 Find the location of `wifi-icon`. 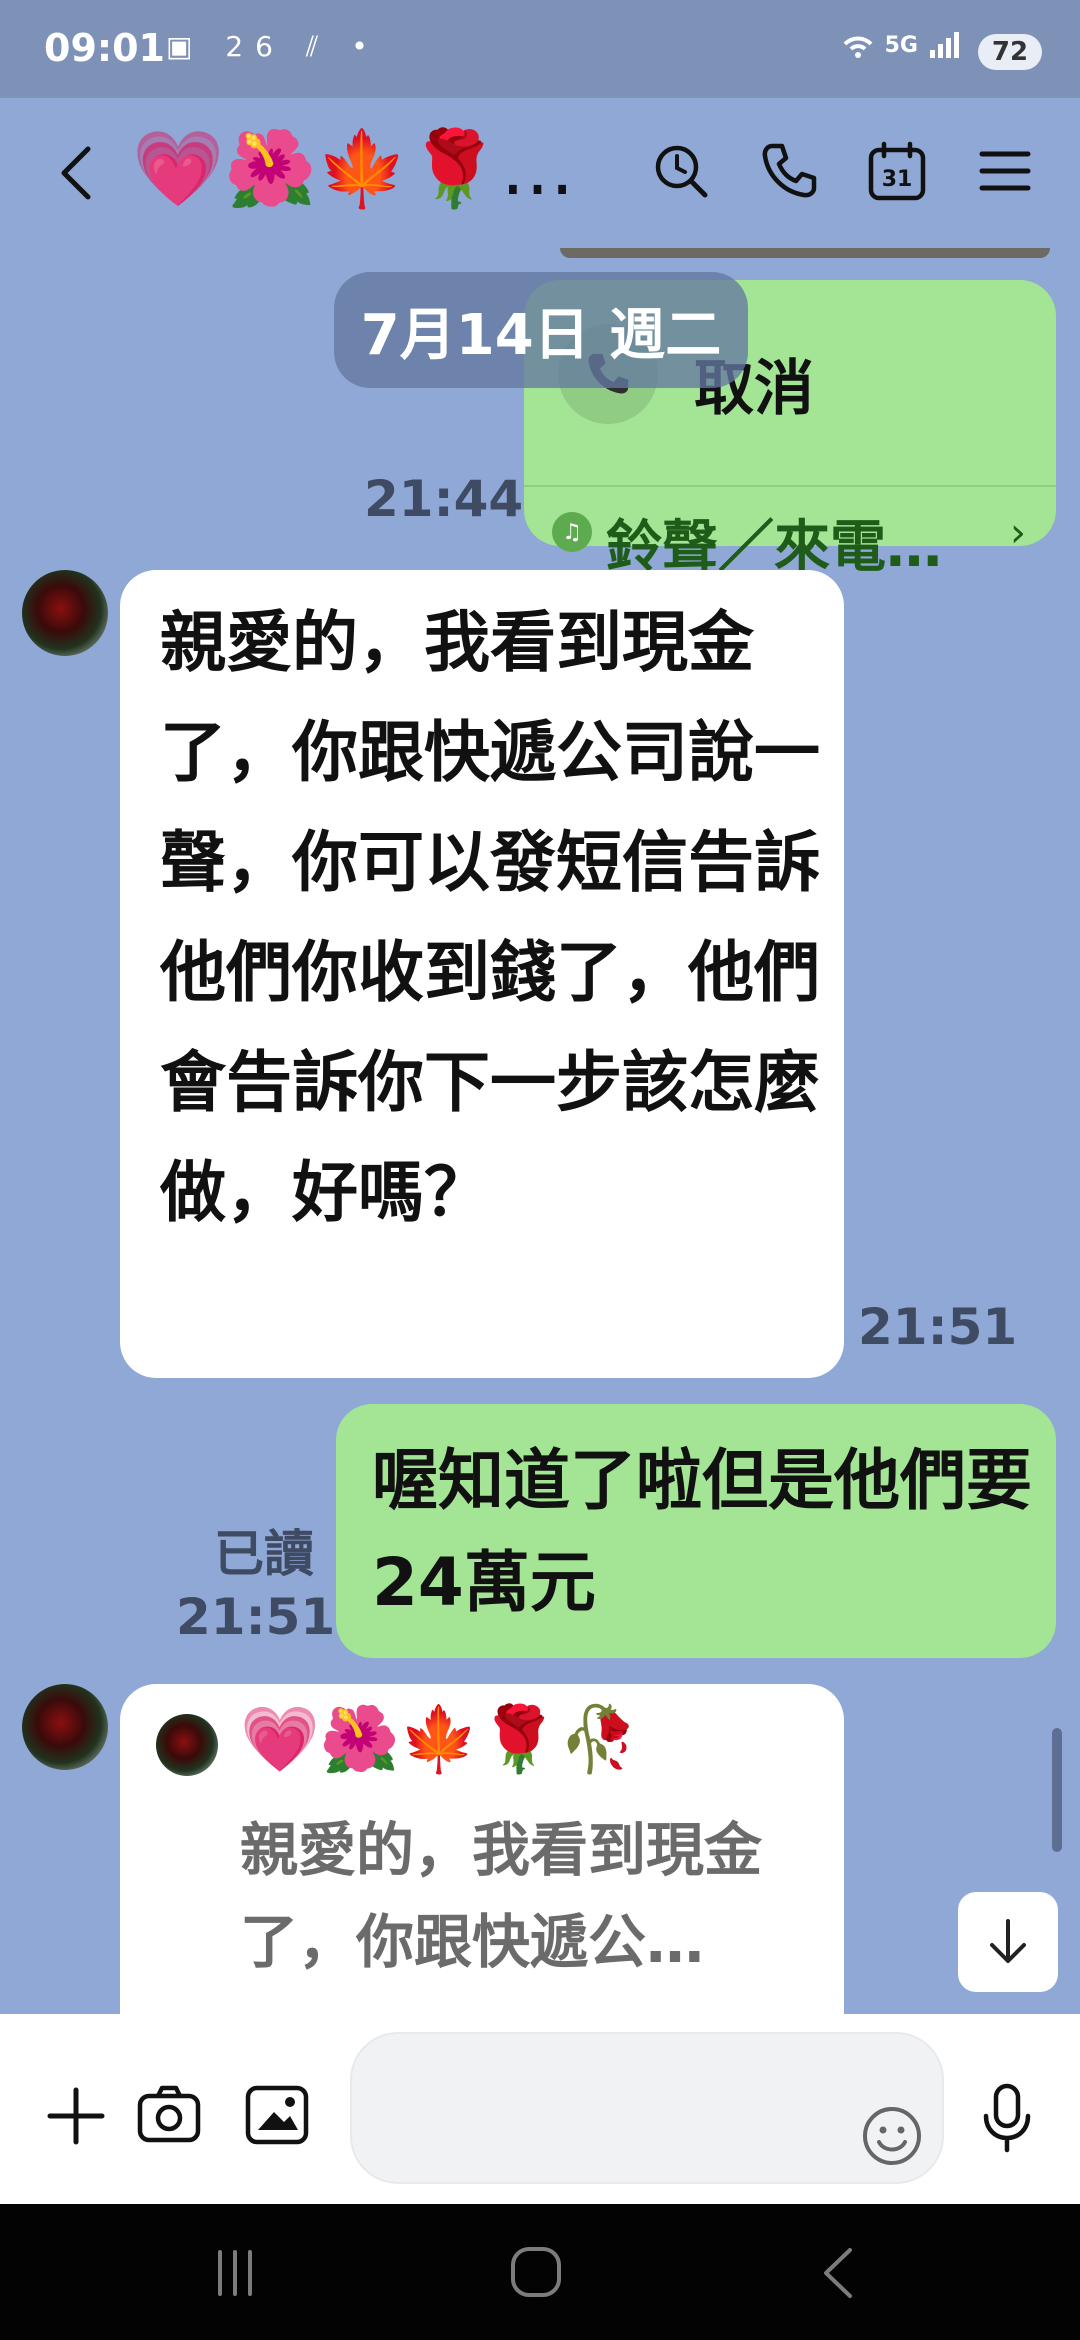

wifi-icon is located at coordinates (858, 47).